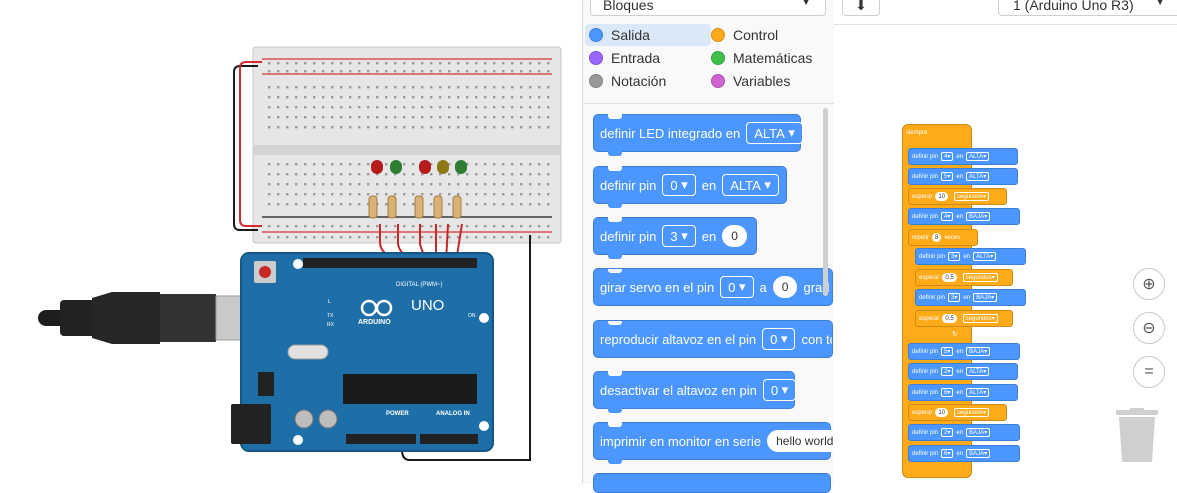  I want to click on angle-input: 0, so click(785, 287).